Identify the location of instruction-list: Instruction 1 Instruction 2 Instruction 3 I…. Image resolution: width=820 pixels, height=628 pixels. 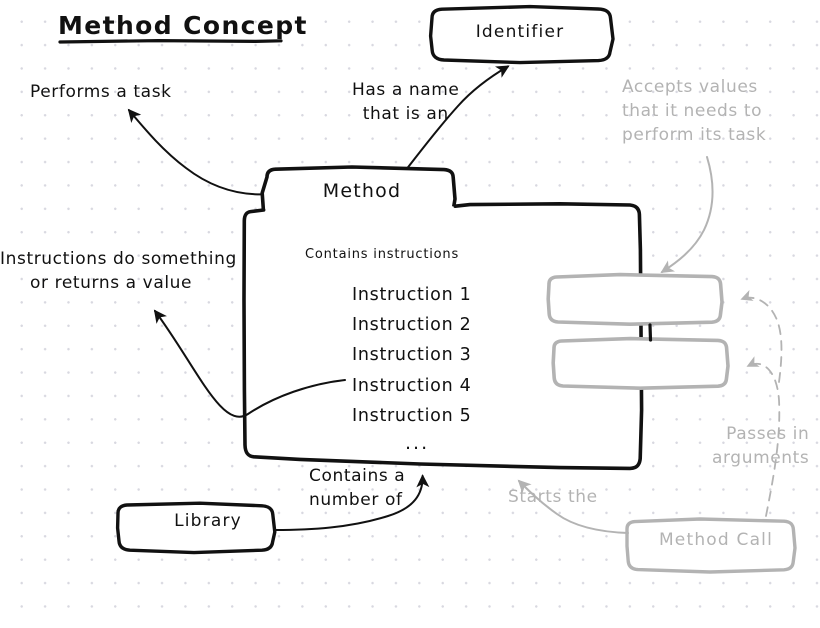
(411, 355).